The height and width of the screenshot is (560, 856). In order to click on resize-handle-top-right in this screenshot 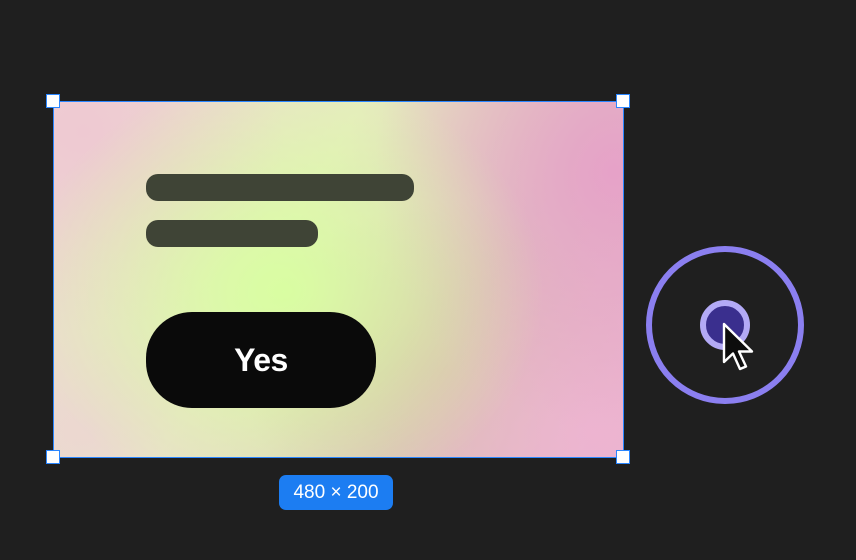, I will do `click(623, 101)`.